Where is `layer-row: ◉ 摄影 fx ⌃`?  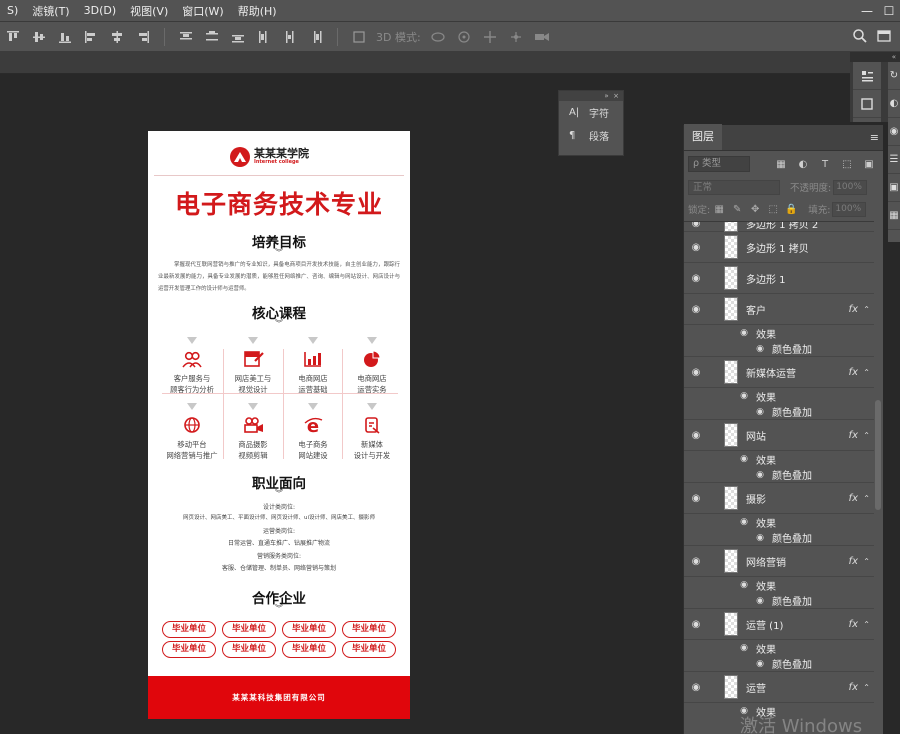
layer-row: ◉ 摄影 fx ⌃ is located at coordinates (779, 498).